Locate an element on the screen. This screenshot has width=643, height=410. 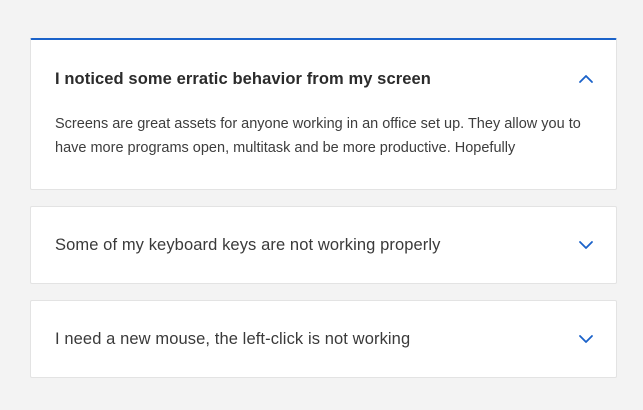
chevron-up-icon is located at coordinates (586, 79).